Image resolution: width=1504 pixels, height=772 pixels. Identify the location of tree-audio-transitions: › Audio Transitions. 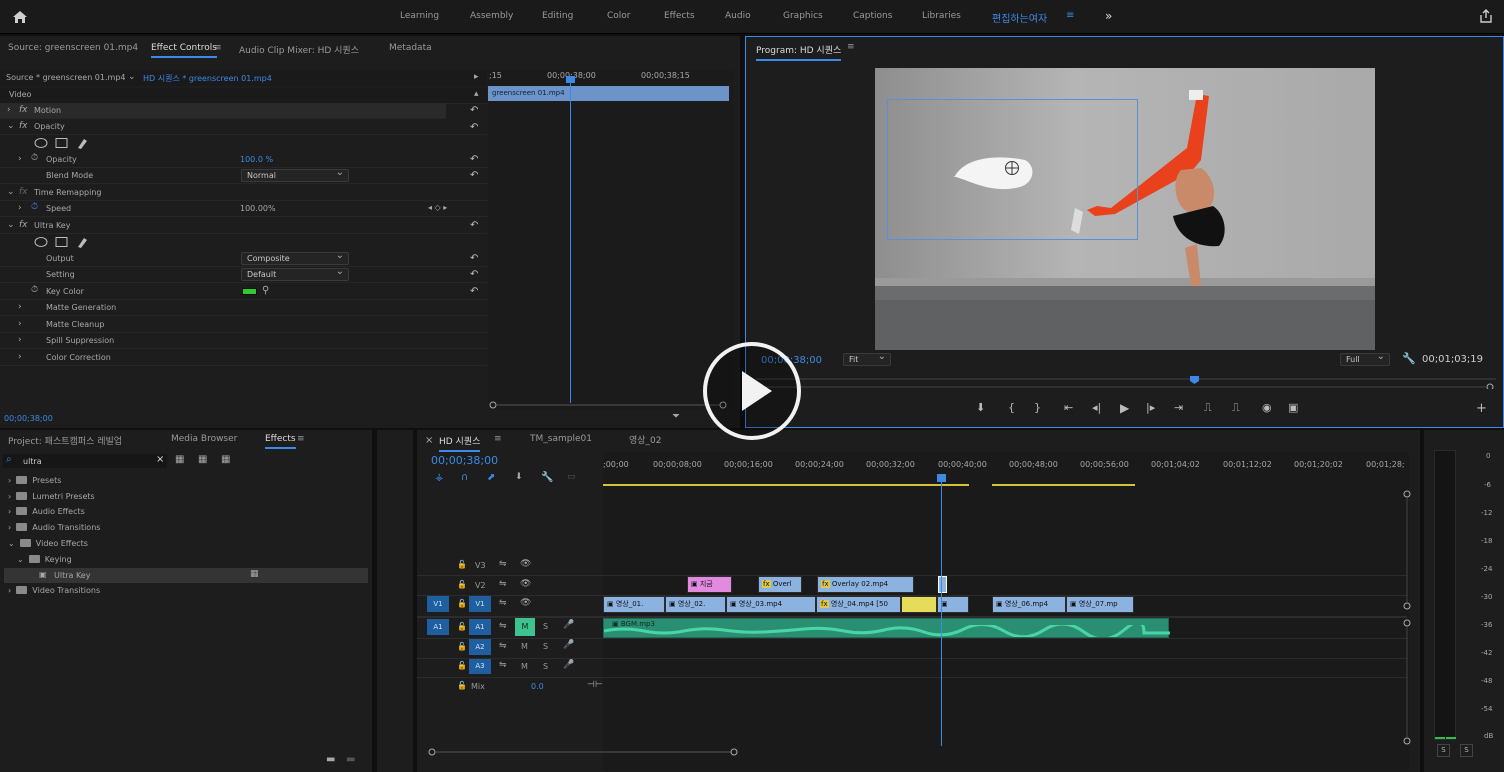
(54, 527).